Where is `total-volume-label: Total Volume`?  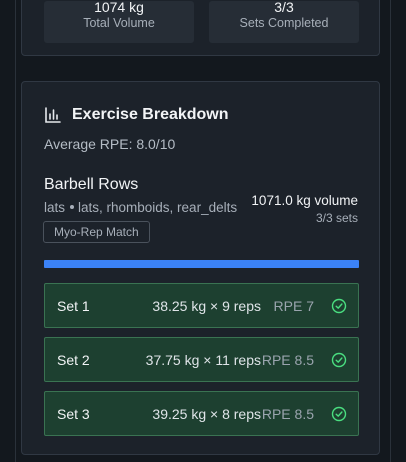 total-volume-label: Total Volume is located at coordinates (119, 23).